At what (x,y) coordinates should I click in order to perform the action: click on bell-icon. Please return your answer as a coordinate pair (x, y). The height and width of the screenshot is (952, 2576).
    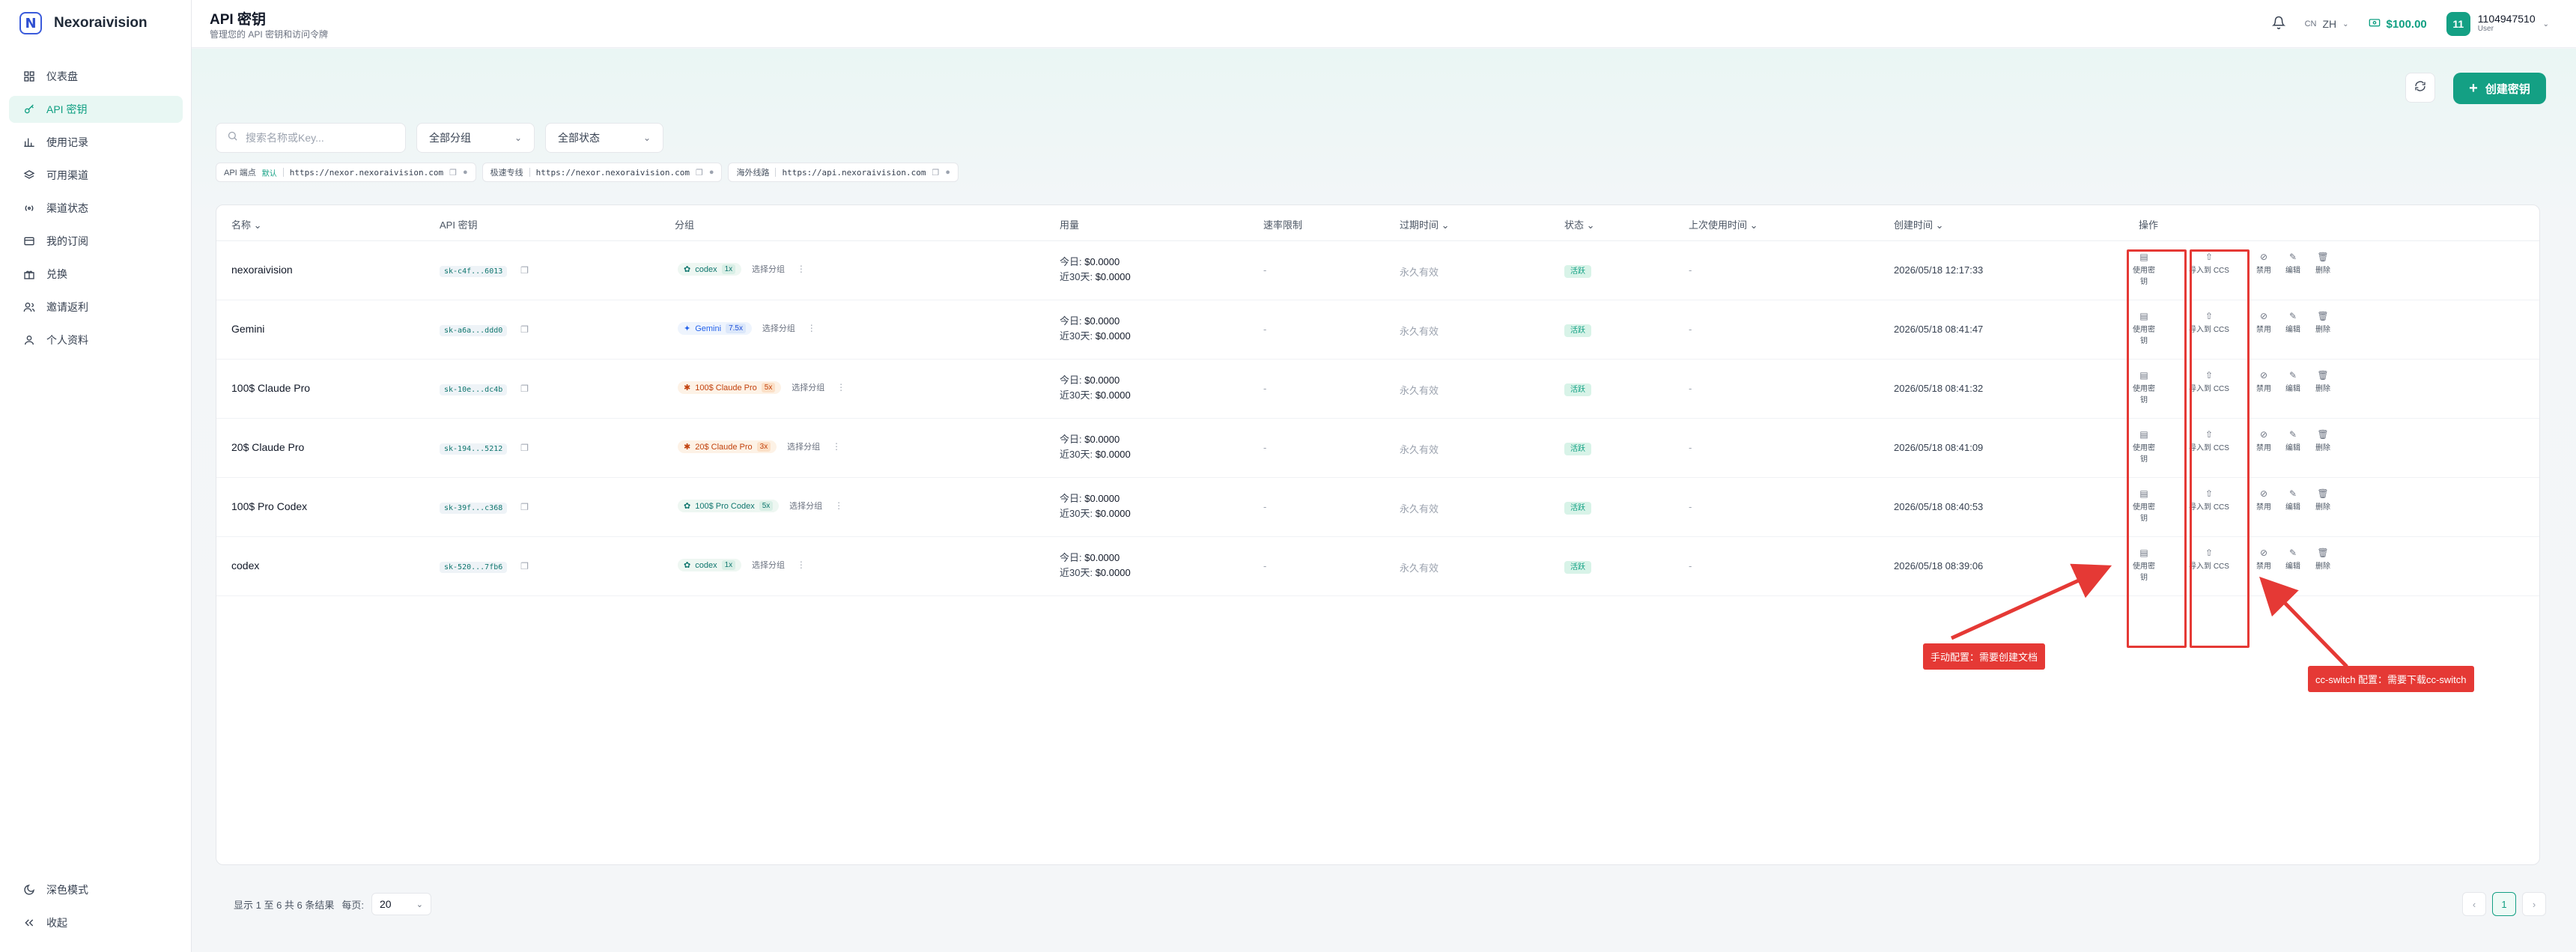
    Looking at the image, I should click on (2278, 24).